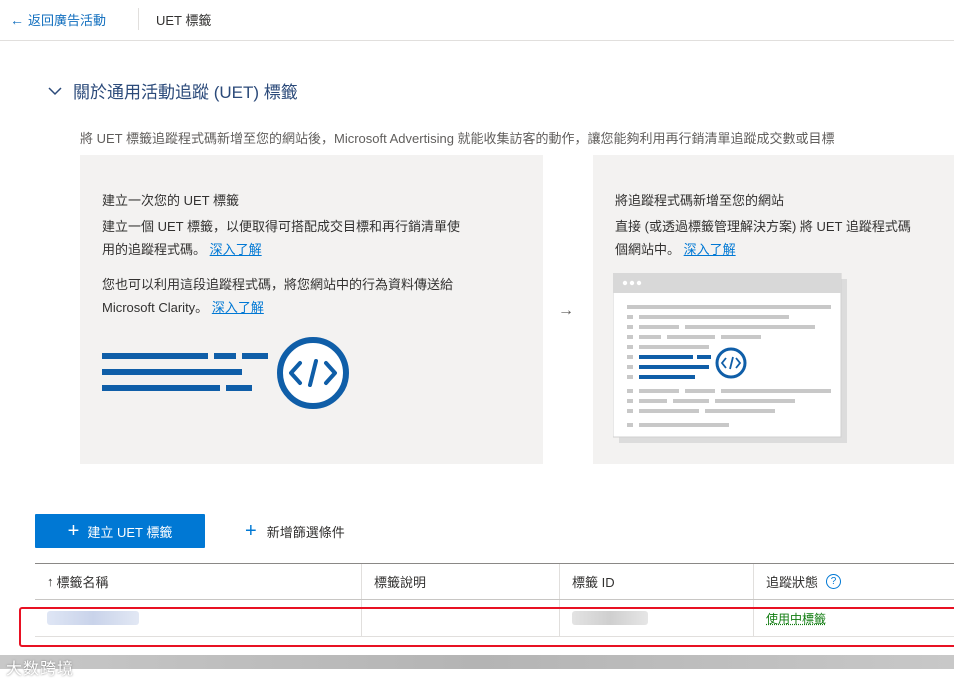  I want to click on column-header-name: ↑ 標籤名稱, so click(198, 581).